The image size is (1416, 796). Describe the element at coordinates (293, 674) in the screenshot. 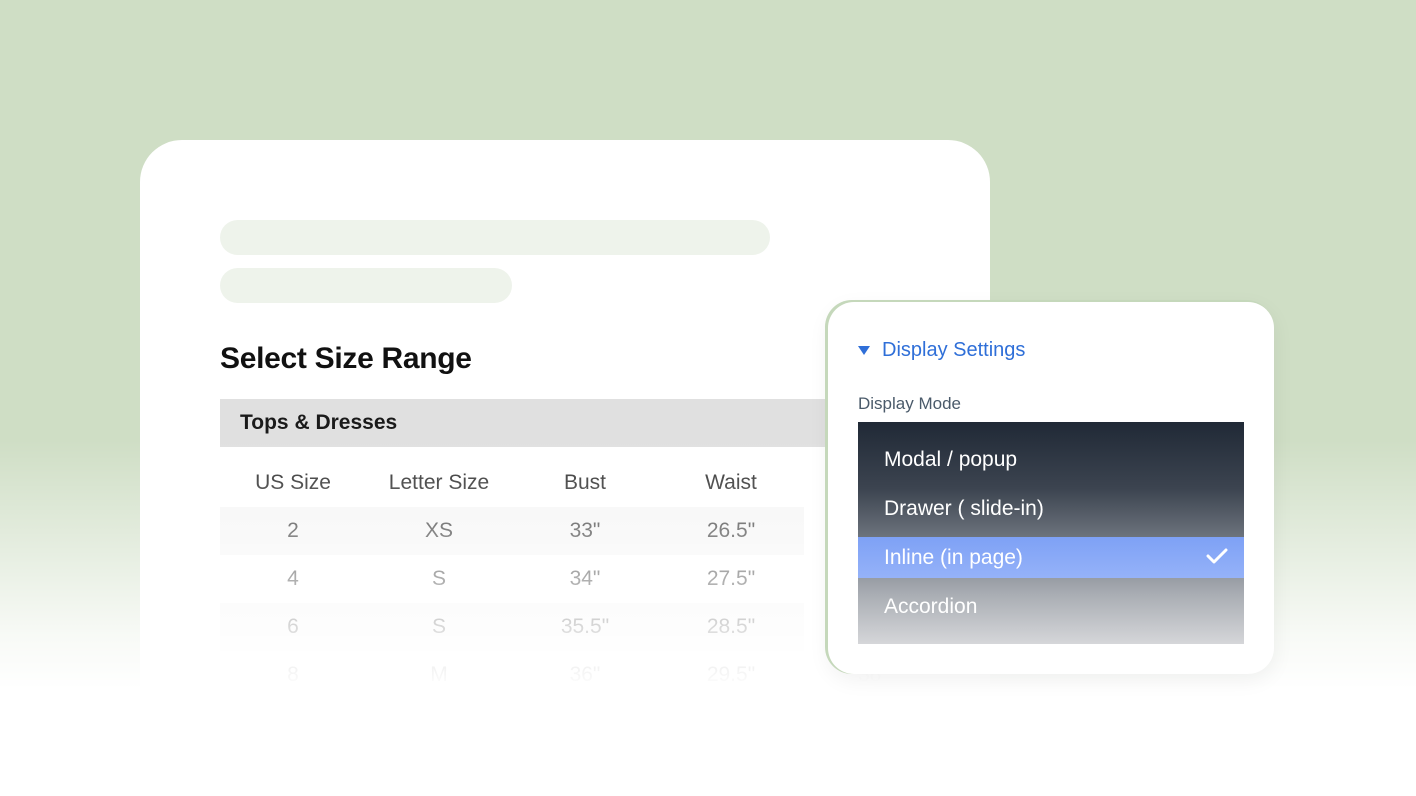

I see `table-cell: 8` at that location.